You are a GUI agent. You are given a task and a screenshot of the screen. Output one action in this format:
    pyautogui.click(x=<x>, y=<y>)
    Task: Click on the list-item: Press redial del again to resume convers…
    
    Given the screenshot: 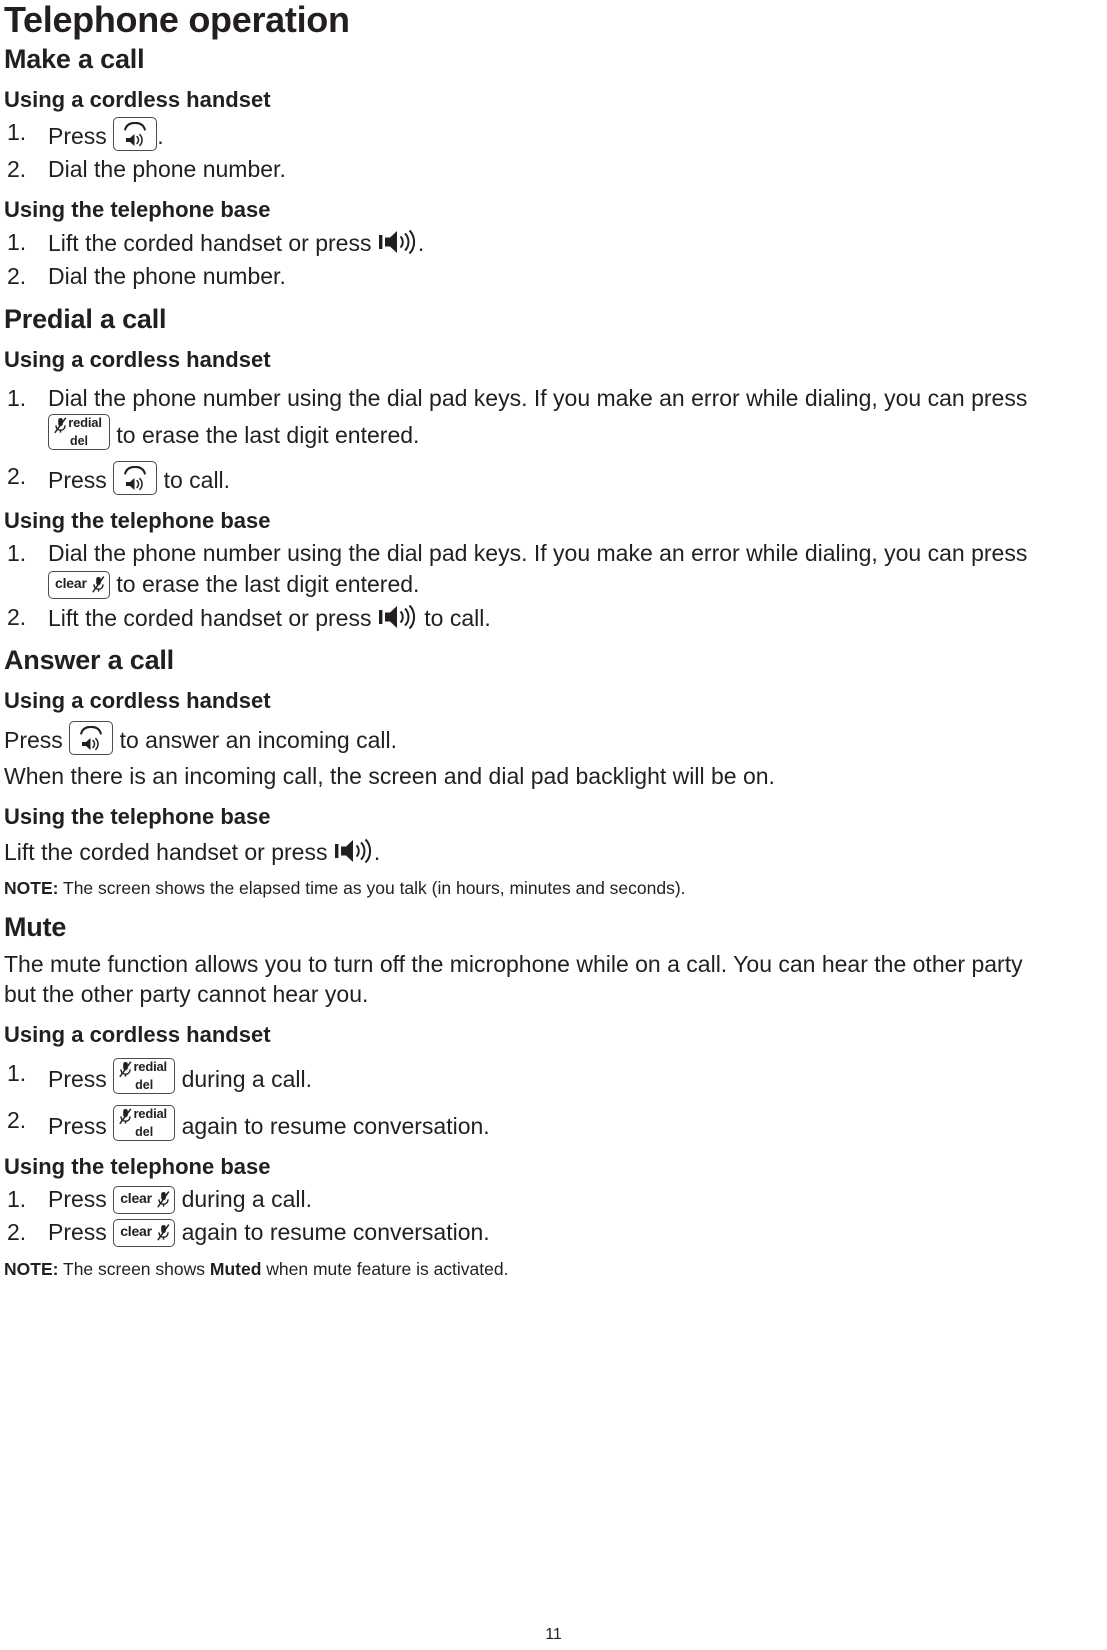 What is the action you would take?
    pyautogui.click(x=528, y=1123)
    